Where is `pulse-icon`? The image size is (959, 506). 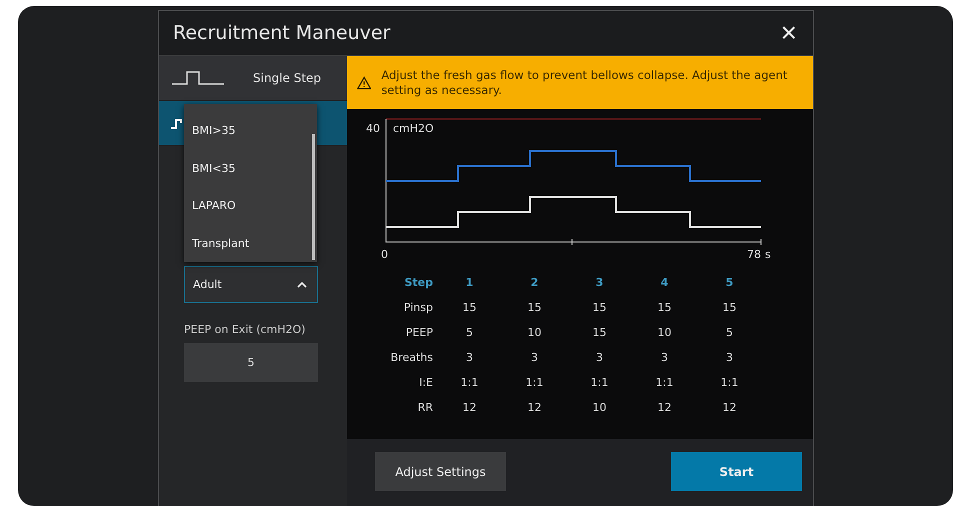 pulse-icon is located at coordinates (198, 78).